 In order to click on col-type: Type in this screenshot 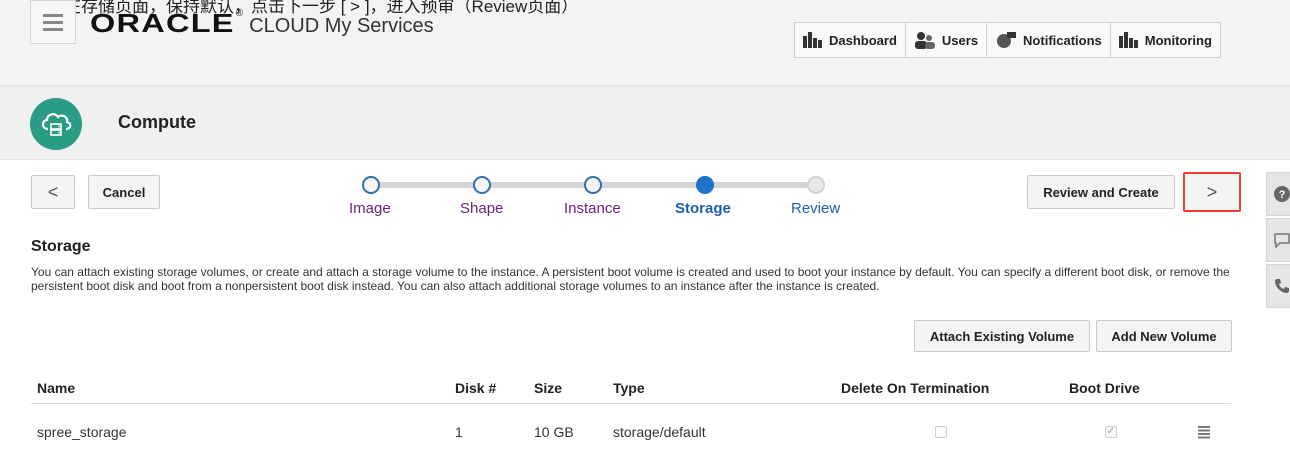, I will do `click(629, 388)`.